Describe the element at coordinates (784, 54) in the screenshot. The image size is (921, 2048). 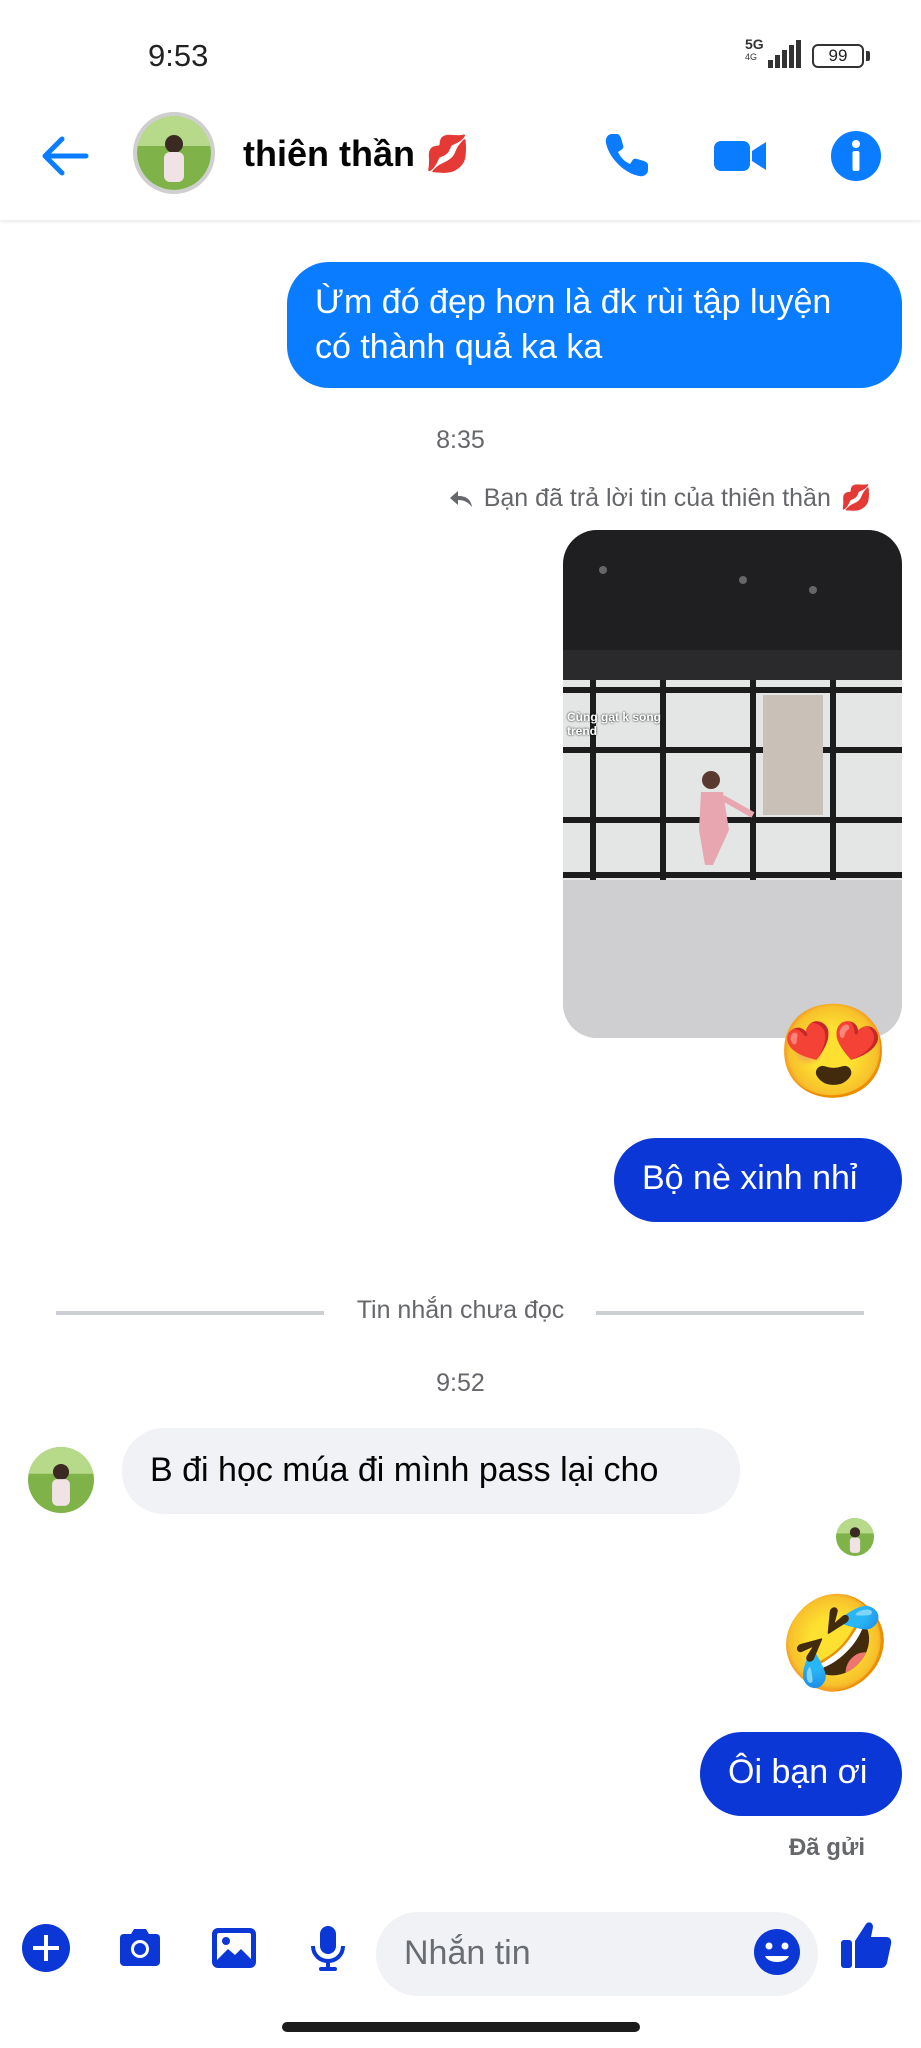
I see `signal-icon` at that location.